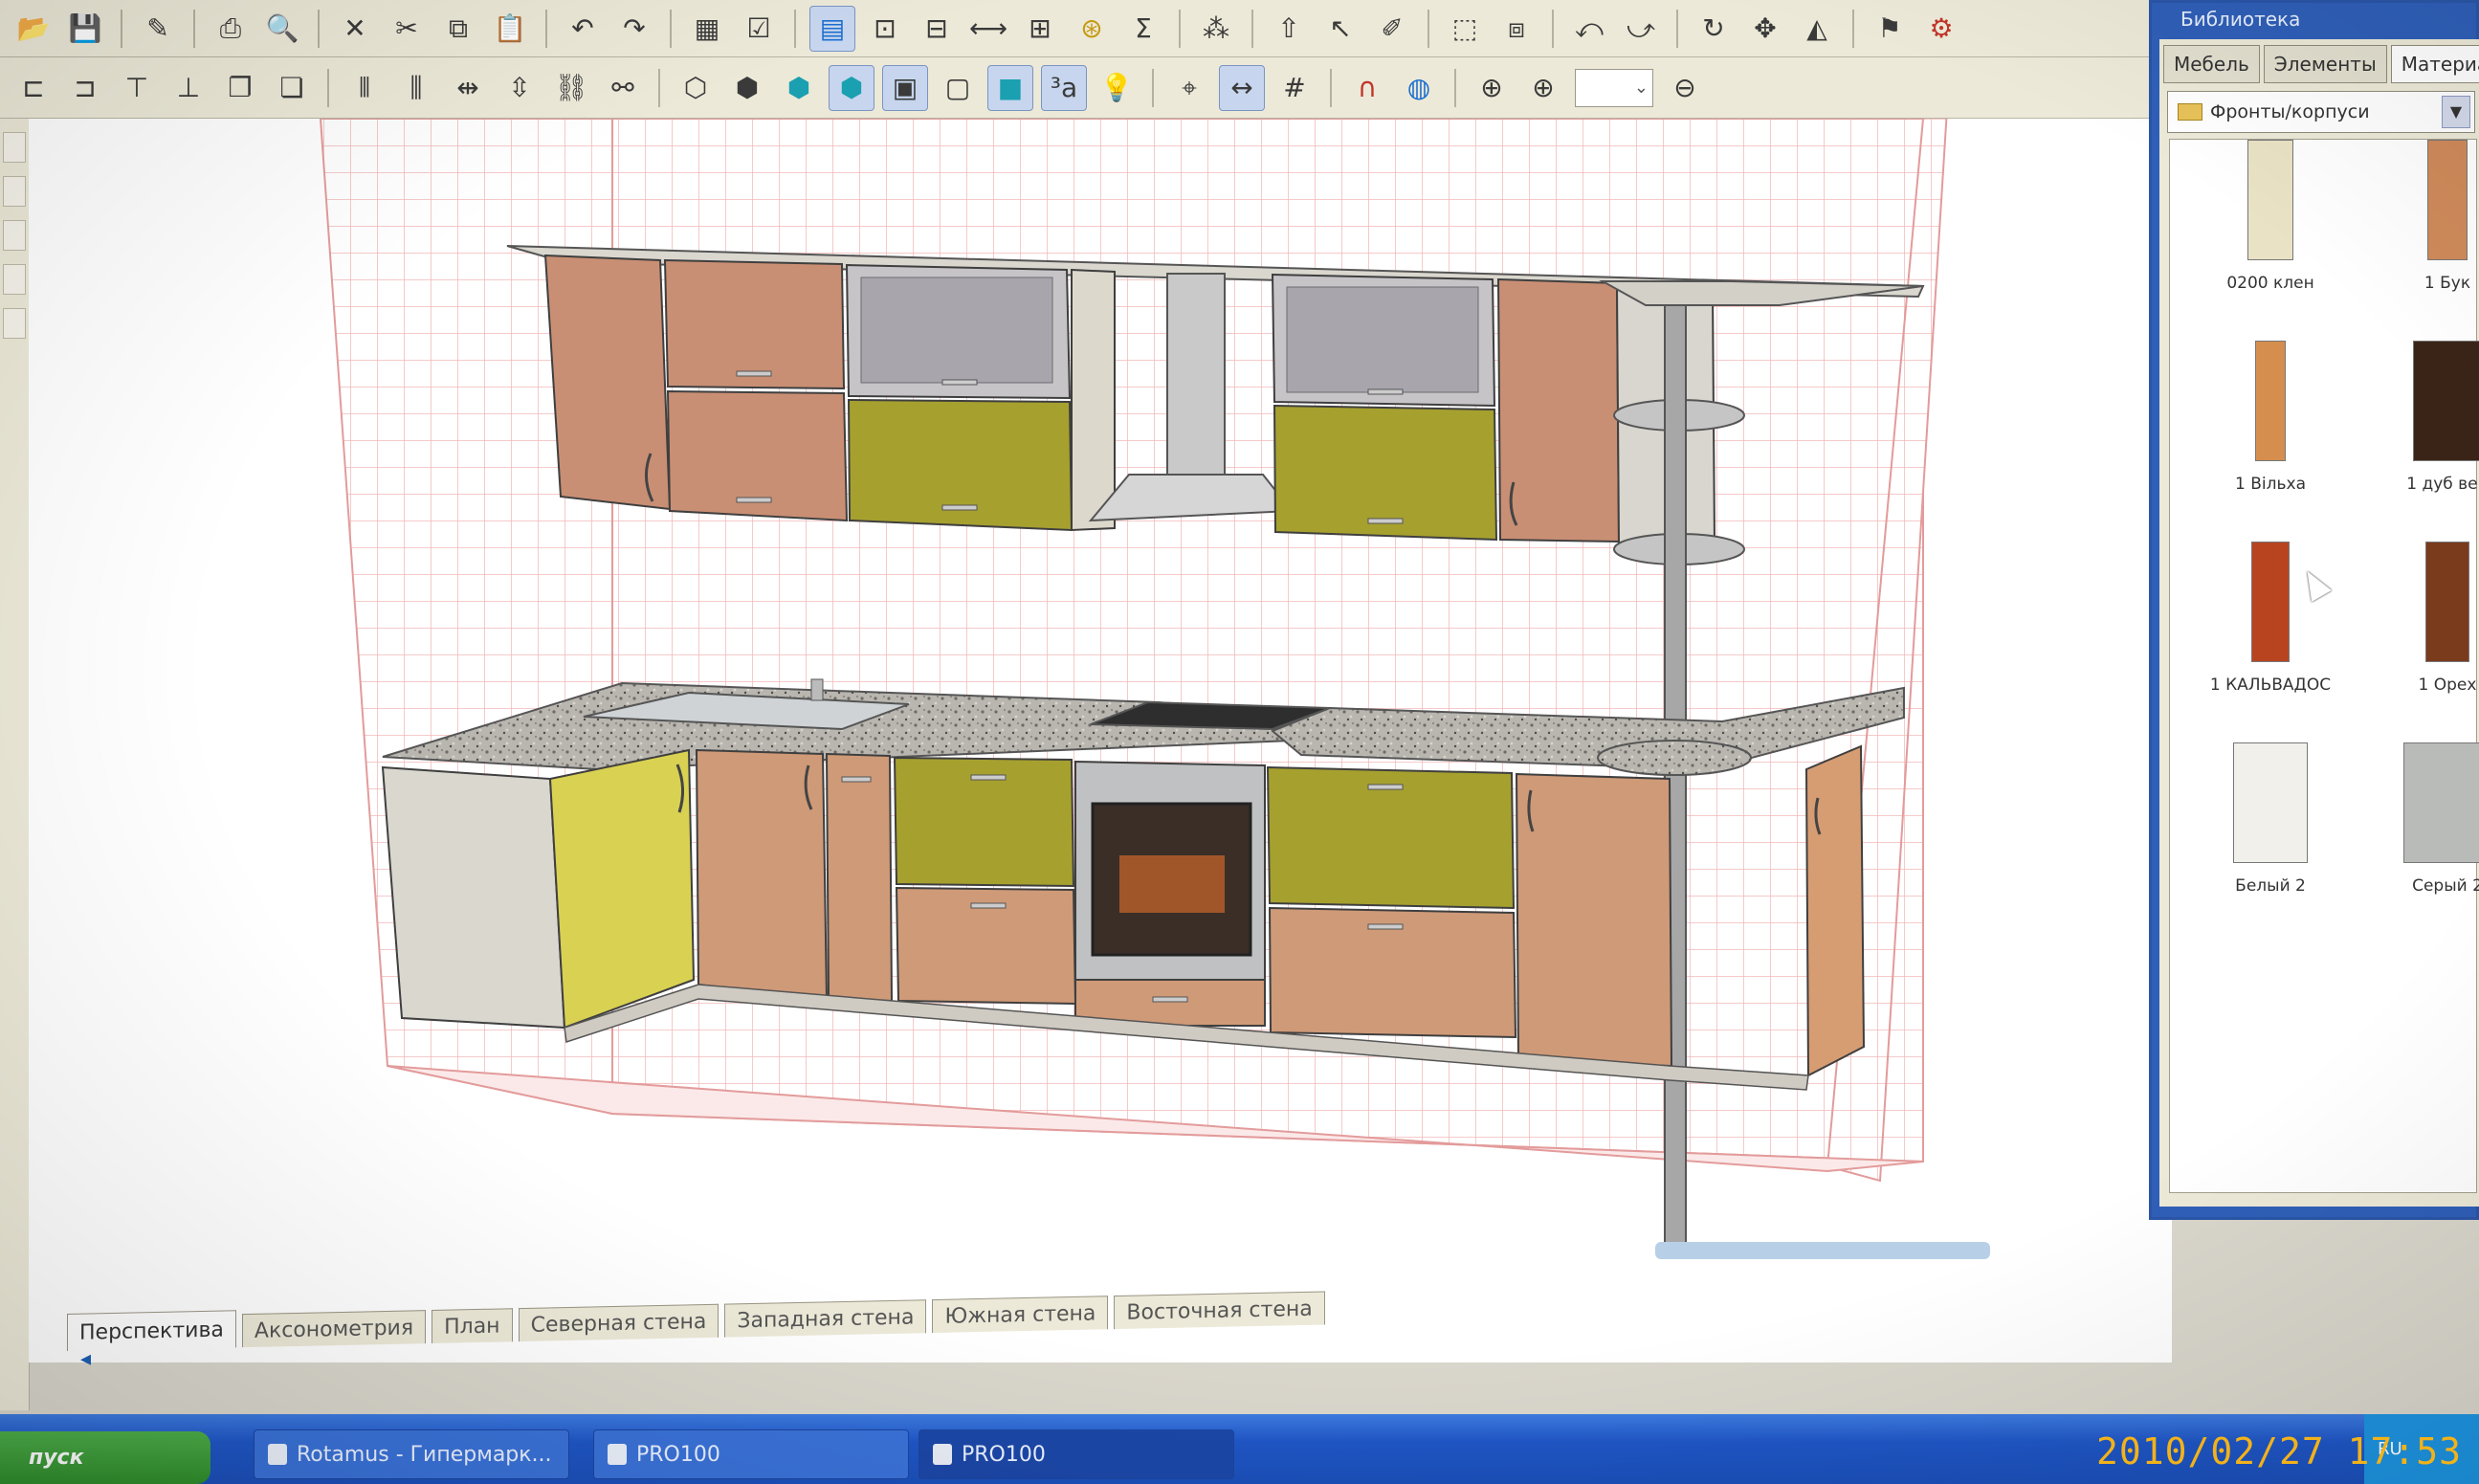 The width and height of the screenshot is (2479, 1484). I want to click on library-tabs: Мебель Элементы Материалы, so click(2319, 61).